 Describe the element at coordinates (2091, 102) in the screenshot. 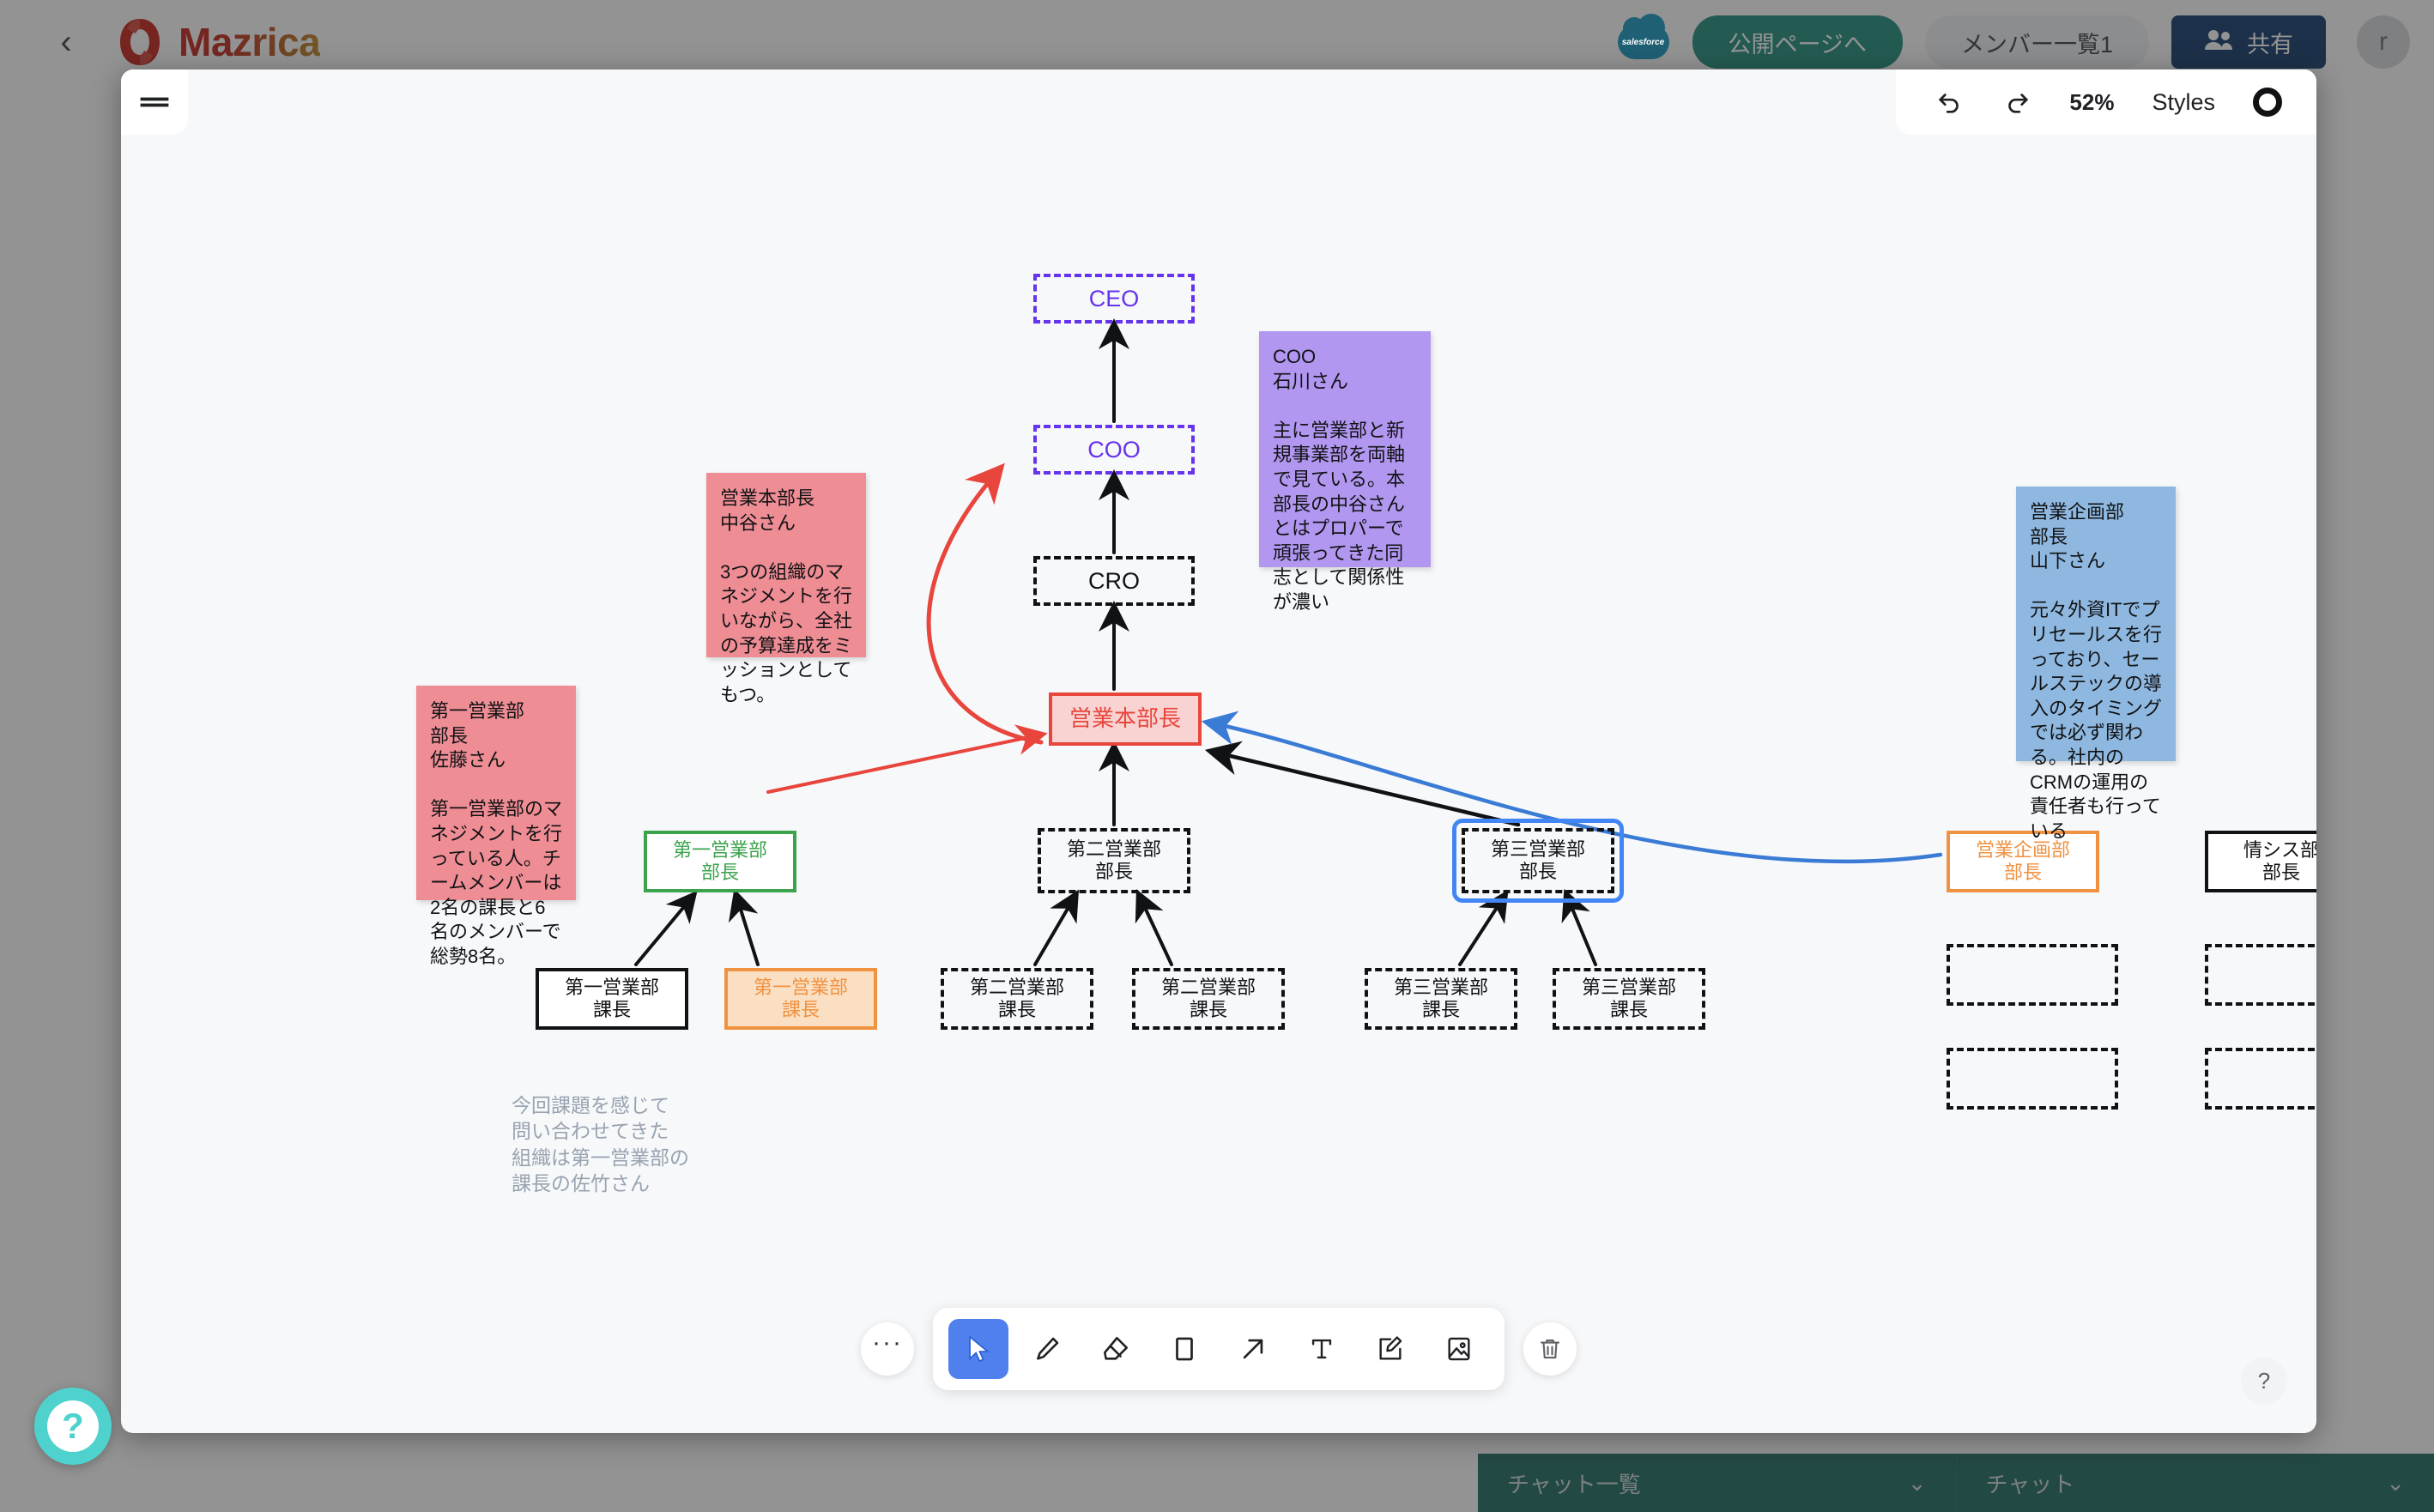

I see `zoom-level: 52%` at that location.